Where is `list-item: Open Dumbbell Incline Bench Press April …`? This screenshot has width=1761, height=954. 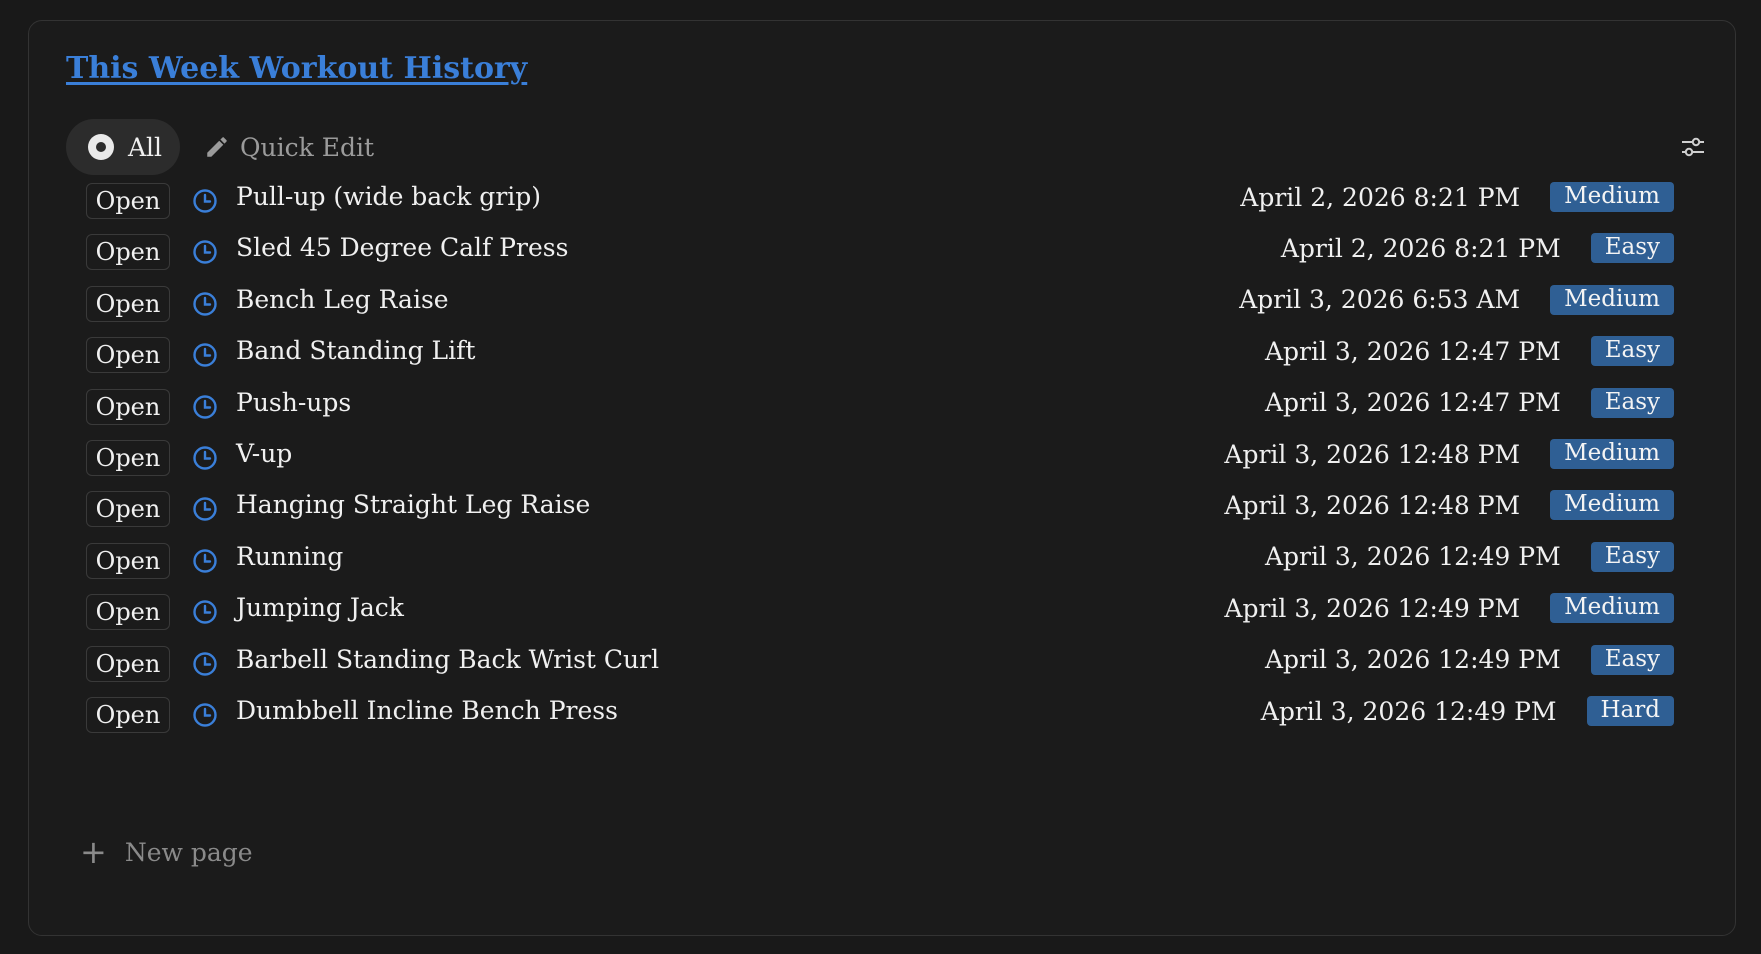
list-item: Open Dumbbell Incline Bench Press April … is located at coordinates (880, 713).